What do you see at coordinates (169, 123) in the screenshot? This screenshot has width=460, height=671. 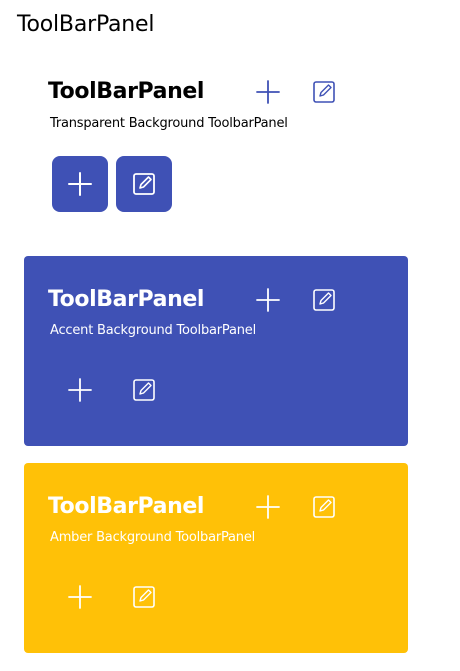 I see `panel-subtitle: Transparent Background ToolbarPanel` at bounding box center [169, 123].